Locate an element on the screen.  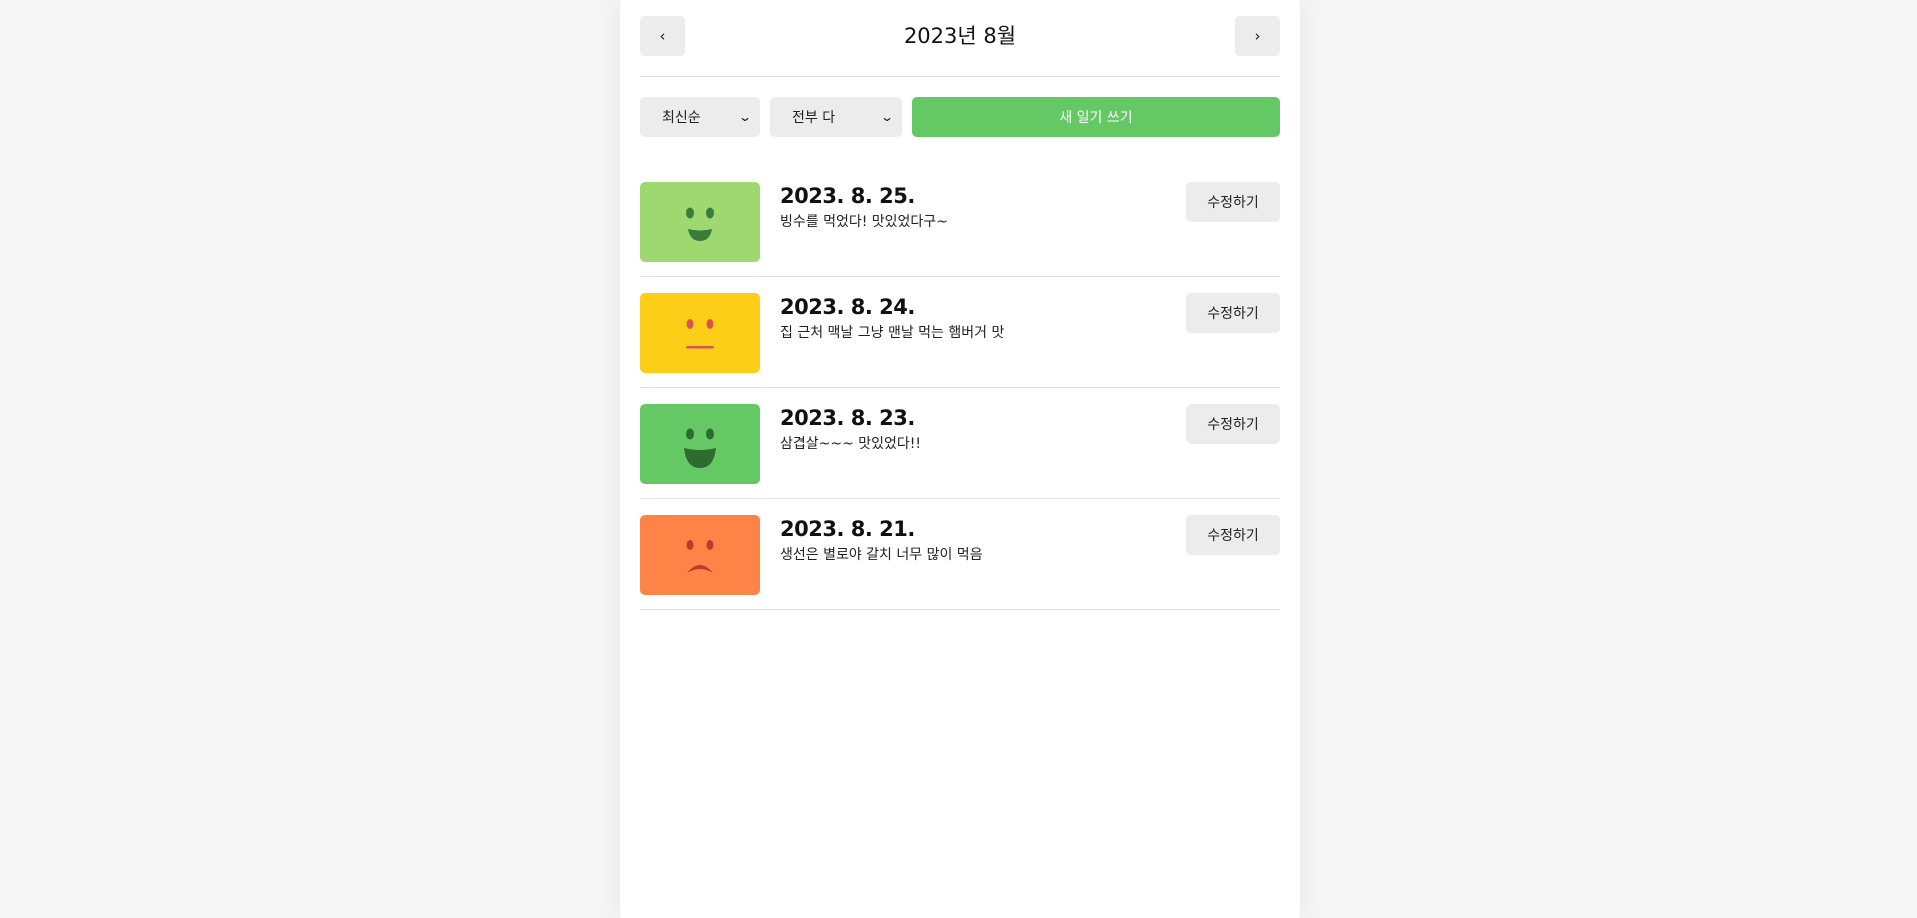
filter-select-value: 전부 다 is located at coordinates (814, 118).